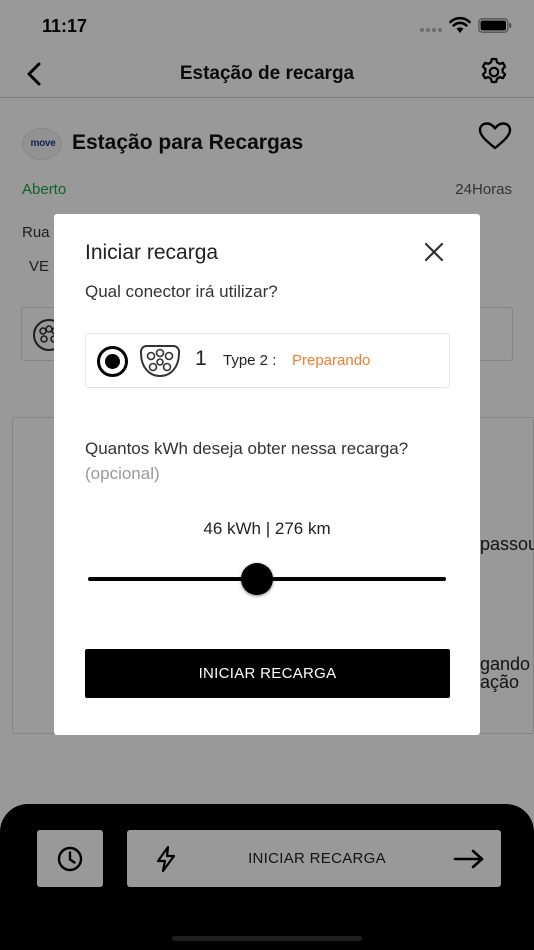 This screenshot has width=534, height=950. Describe the element at coordinates (160, 361) in the screenshot. I see `type2-plug-icon` at that location.